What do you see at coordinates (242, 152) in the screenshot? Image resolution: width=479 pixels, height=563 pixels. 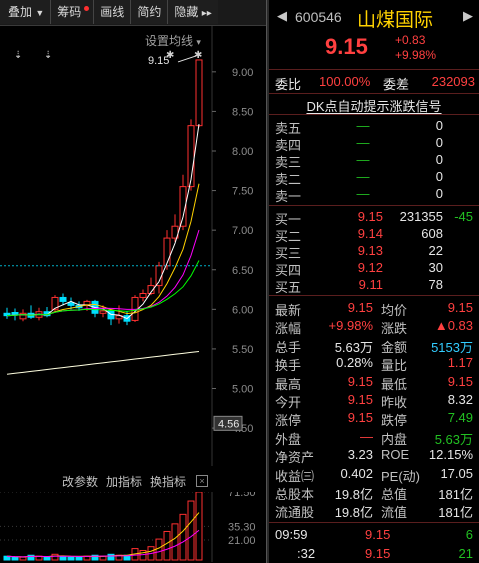 I see `y-tick-label: 8.00` at bounding box center [242, 152].